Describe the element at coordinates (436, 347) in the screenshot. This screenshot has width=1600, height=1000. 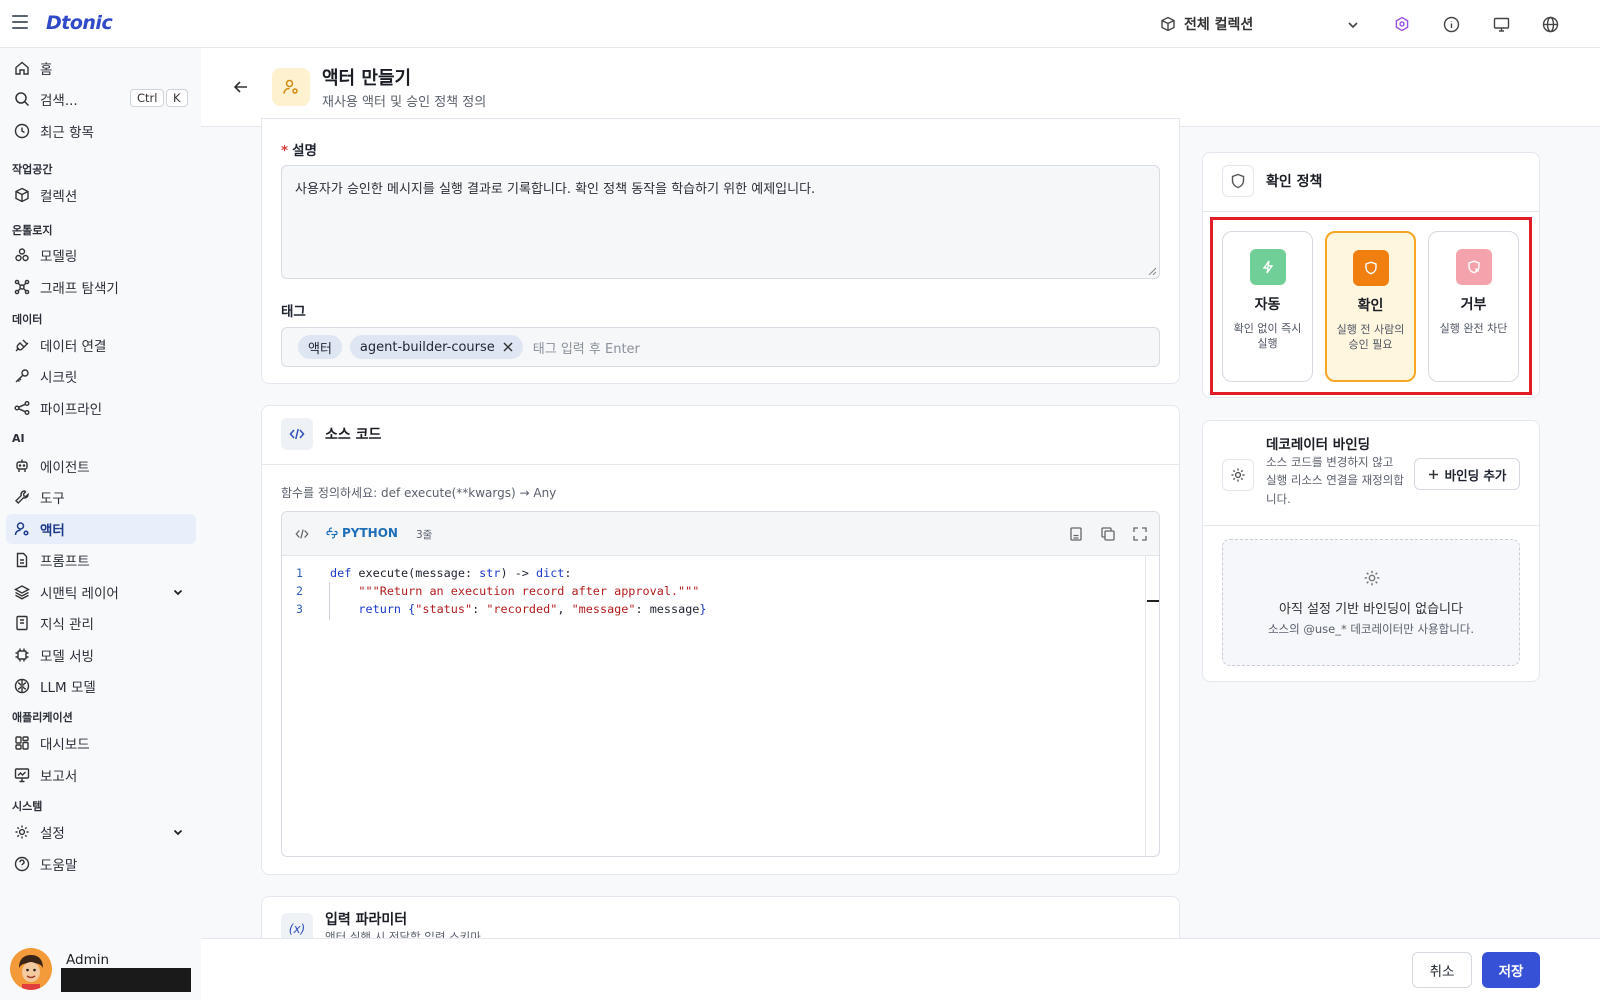
I see `tag-chip: agent-builder-course` at that location.